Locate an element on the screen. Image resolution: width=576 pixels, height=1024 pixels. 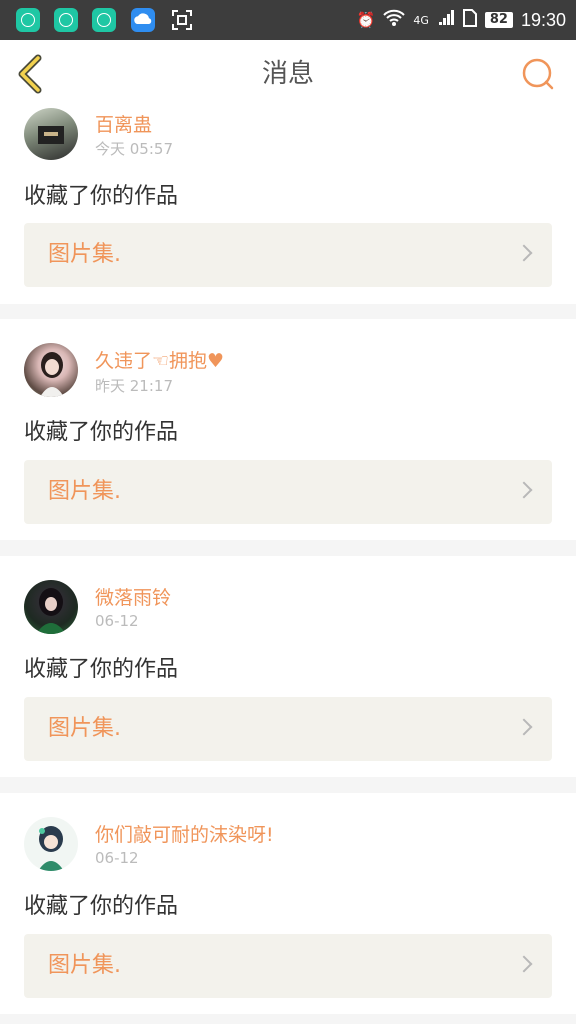
timestamp: 昨天 21:17 is located at coordinates (134, 386).